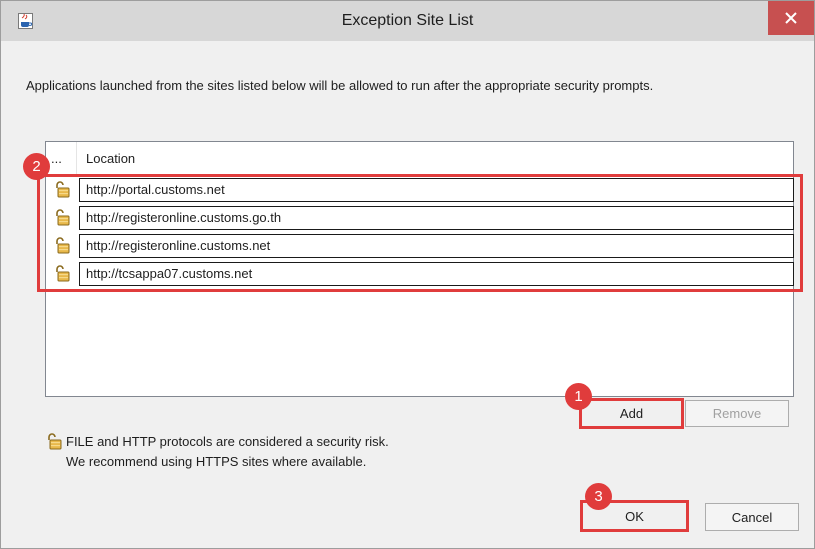  What do you see at coordinates (737, 413) in the screenshot?
I see `remove-button: Remove` at bounding box center [737, 413].